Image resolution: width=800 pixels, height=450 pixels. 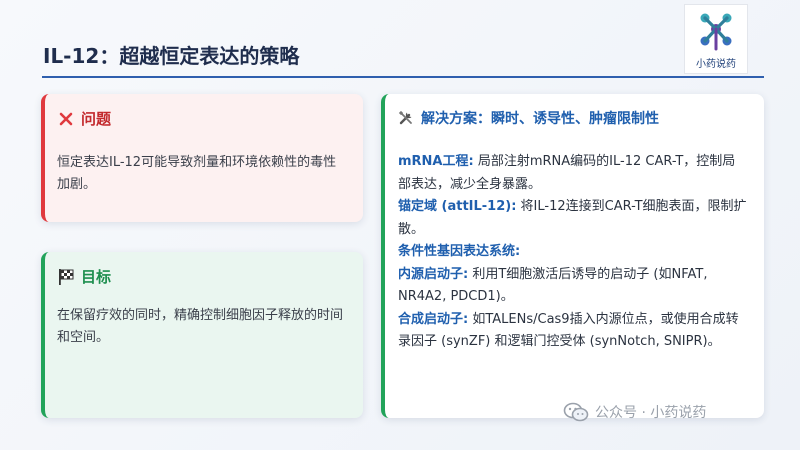 I want to click on x-icon, so click(x=66, y=119).